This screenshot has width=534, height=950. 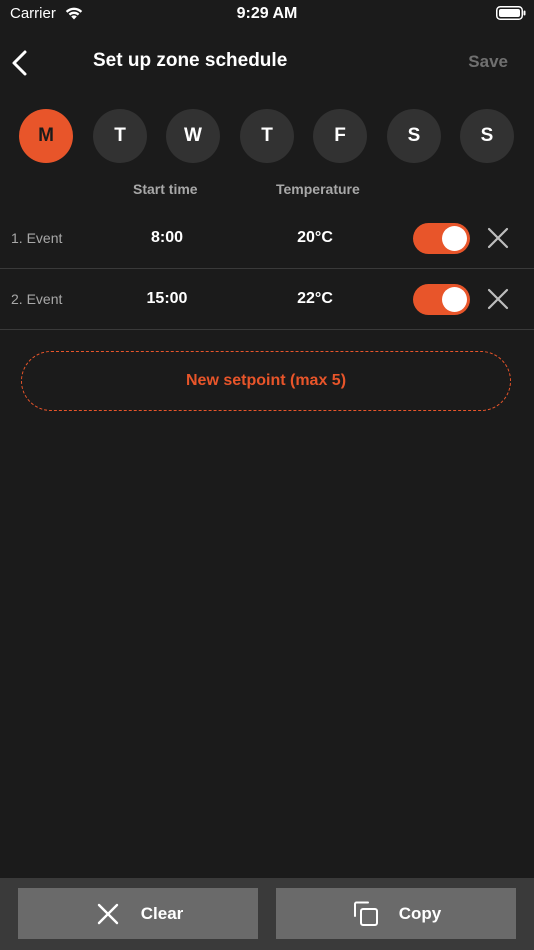 What do you see at coordinates (315, 299) in the screenshot?
I see `event-temperature: 22°C` at bounding box center [315, 299].